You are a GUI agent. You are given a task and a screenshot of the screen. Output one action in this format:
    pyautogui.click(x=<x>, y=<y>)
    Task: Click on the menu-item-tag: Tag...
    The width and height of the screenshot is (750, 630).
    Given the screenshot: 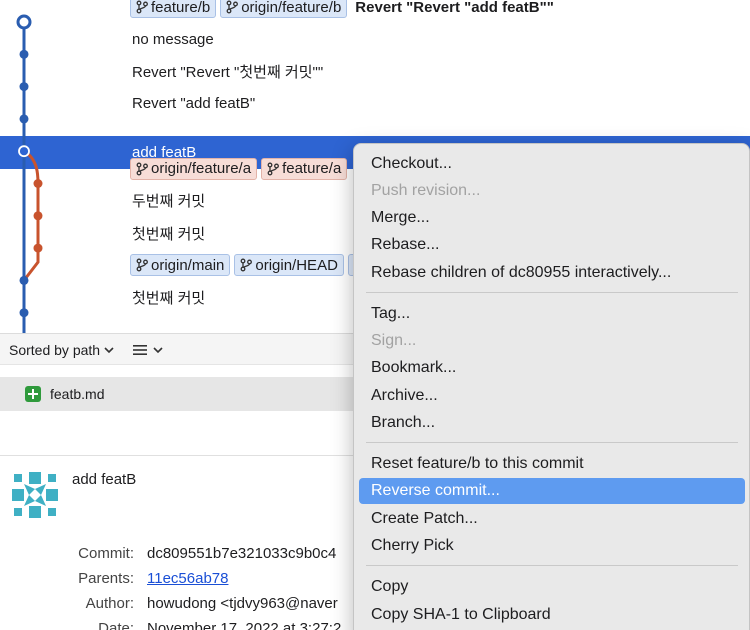 What is the action you would take?
    pyautogui.click(x=552, y=314)
    